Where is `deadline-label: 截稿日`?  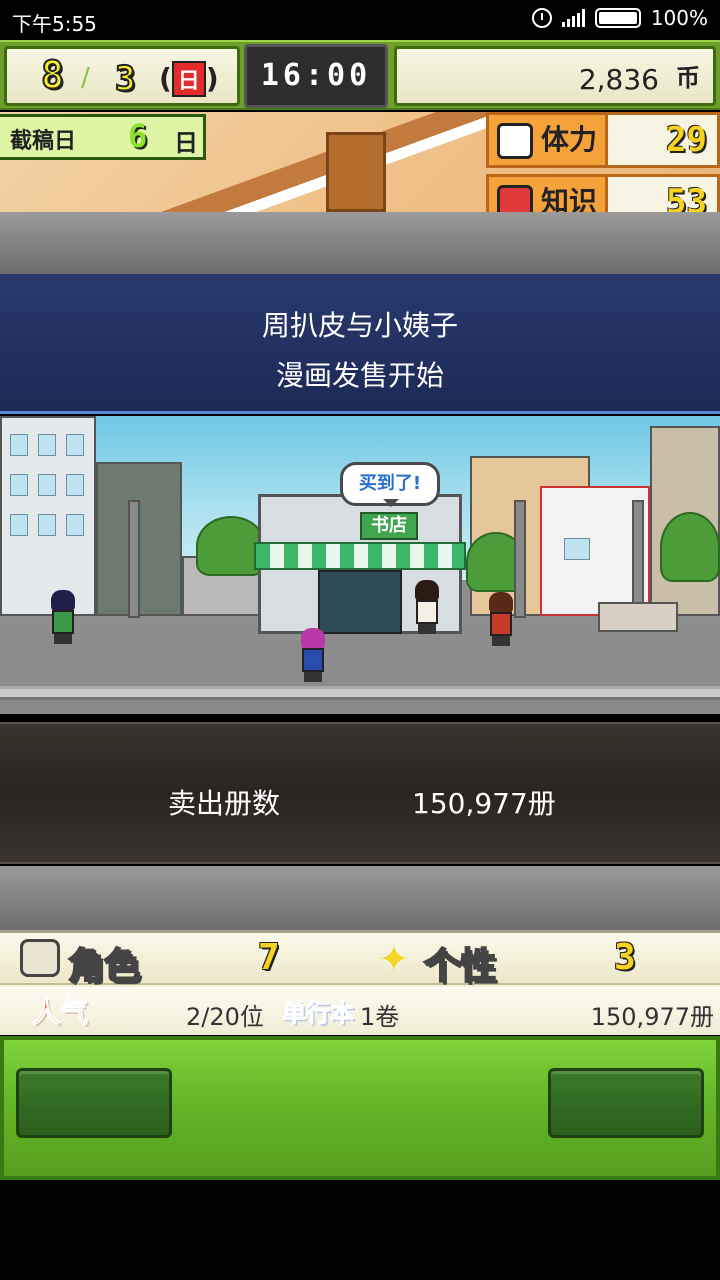
deadline-label: 截稿日 is located at coordinates (43, 141).